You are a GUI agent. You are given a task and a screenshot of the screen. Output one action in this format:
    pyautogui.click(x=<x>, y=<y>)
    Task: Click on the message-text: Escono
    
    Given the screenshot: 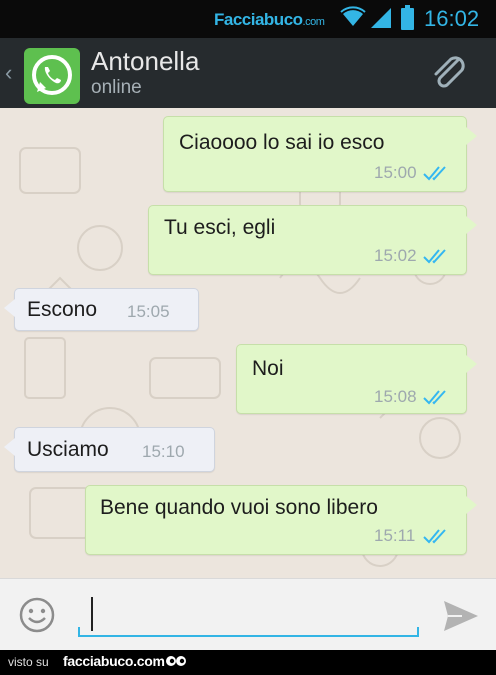 What is the action you would take?
    pyautogui.click(x=62, y=309)
    